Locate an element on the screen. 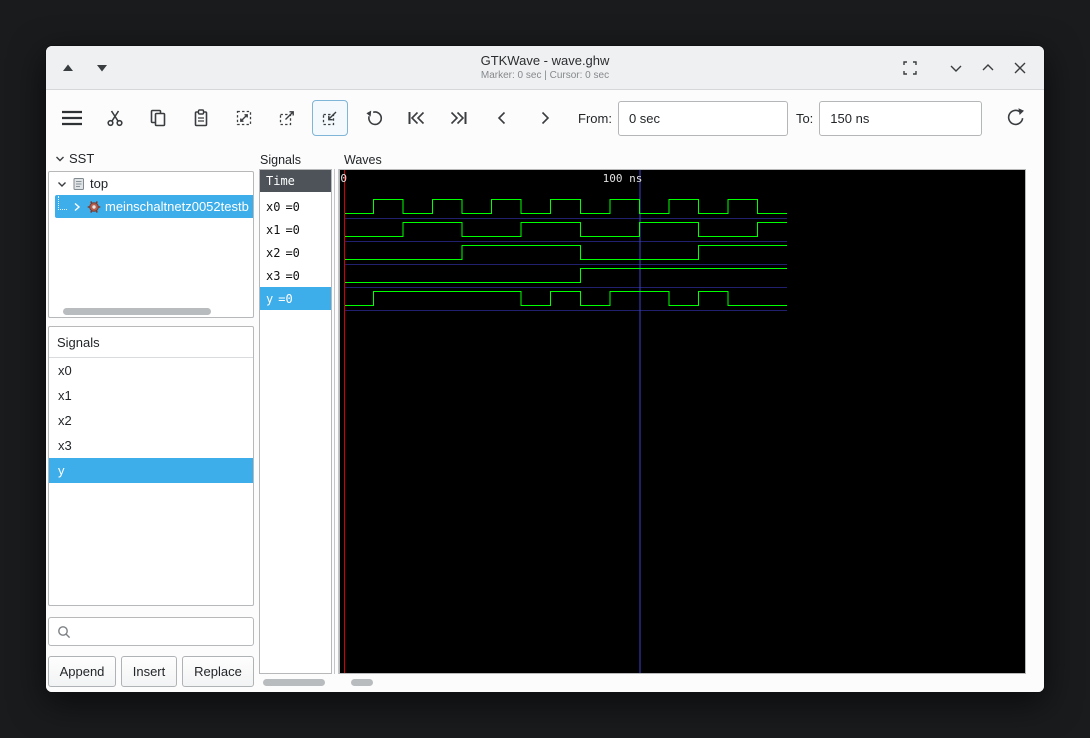  signal-search-box is located at coordinates (151, 631).